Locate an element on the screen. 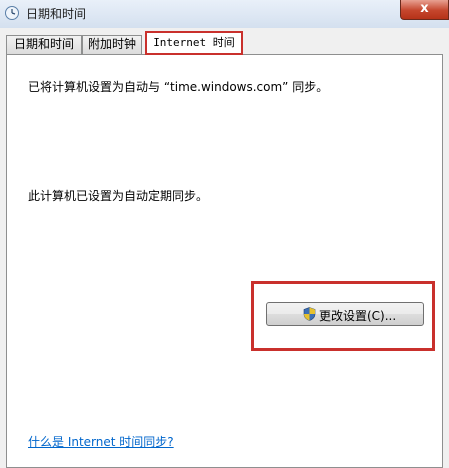 This screenshot has width=449, height=468. clock-icon is located at coordinates (12, 13).